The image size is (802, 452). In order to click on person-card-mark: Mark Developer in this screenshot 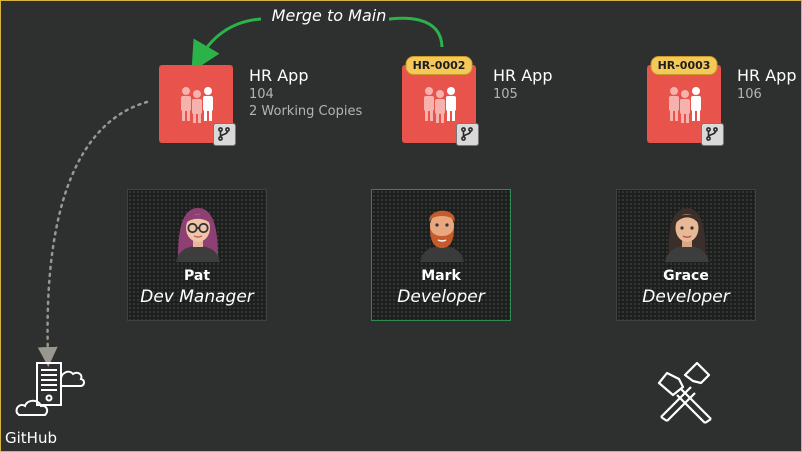, I will do `click(441, 255)`.